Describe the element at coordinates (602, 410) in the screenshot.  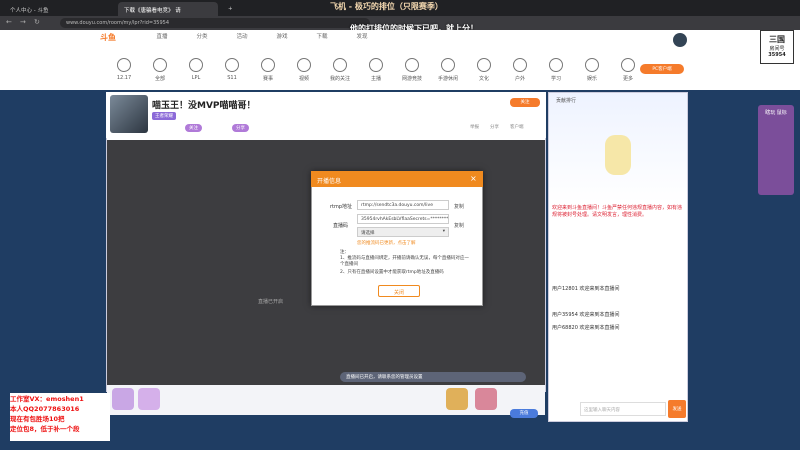
I see `chat-placeholder: 这里输入聊天内容` at that location.